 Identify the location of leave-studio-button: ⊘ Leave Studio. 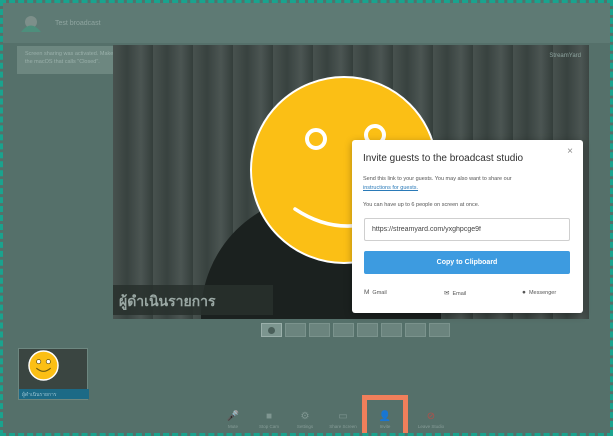
(431, 422).